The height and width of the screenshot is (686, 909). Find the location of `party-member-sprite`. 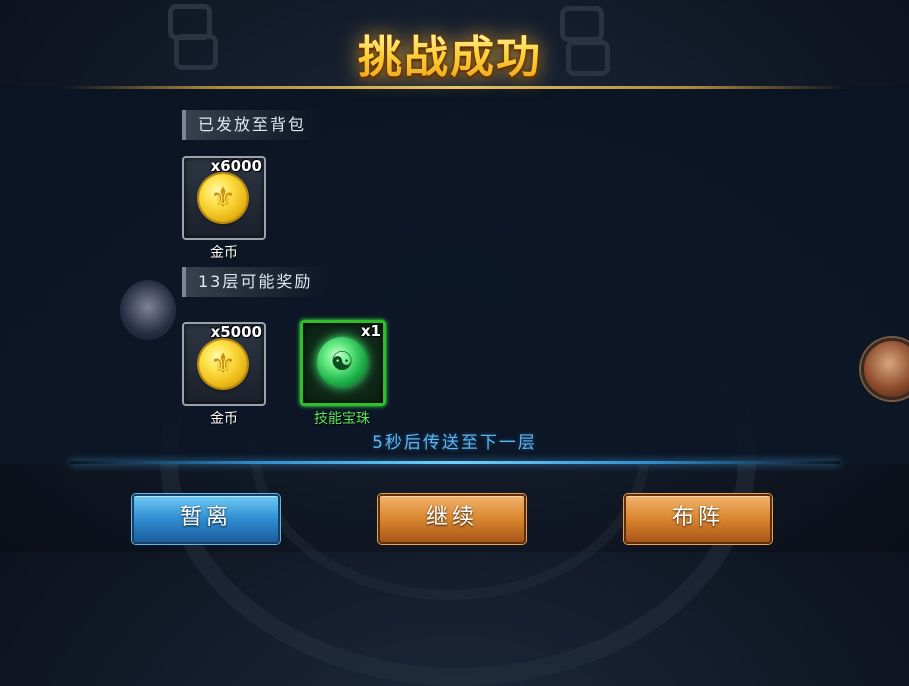

party-member-sprite is located at coordinates (148, 310).